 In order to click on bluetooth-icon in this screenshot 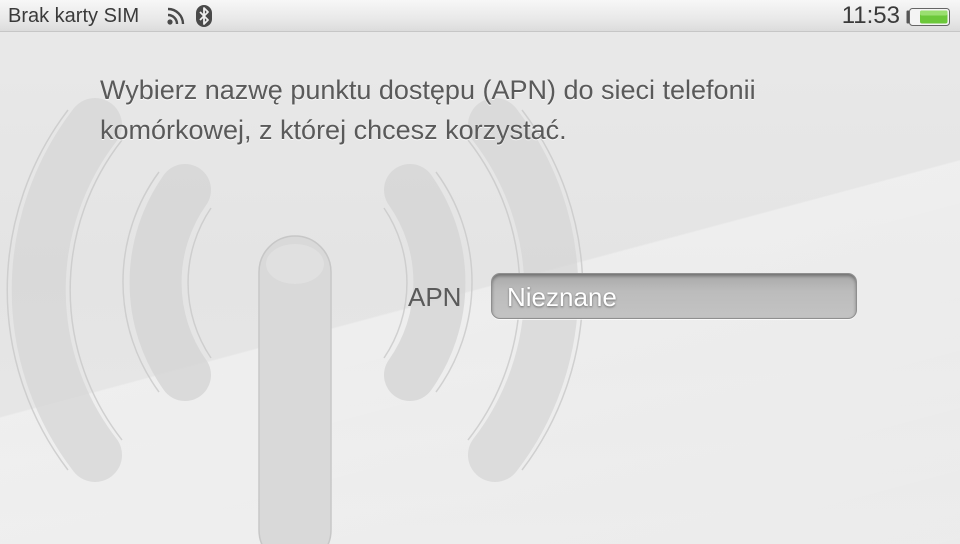, I will do `click(204, 16)`.